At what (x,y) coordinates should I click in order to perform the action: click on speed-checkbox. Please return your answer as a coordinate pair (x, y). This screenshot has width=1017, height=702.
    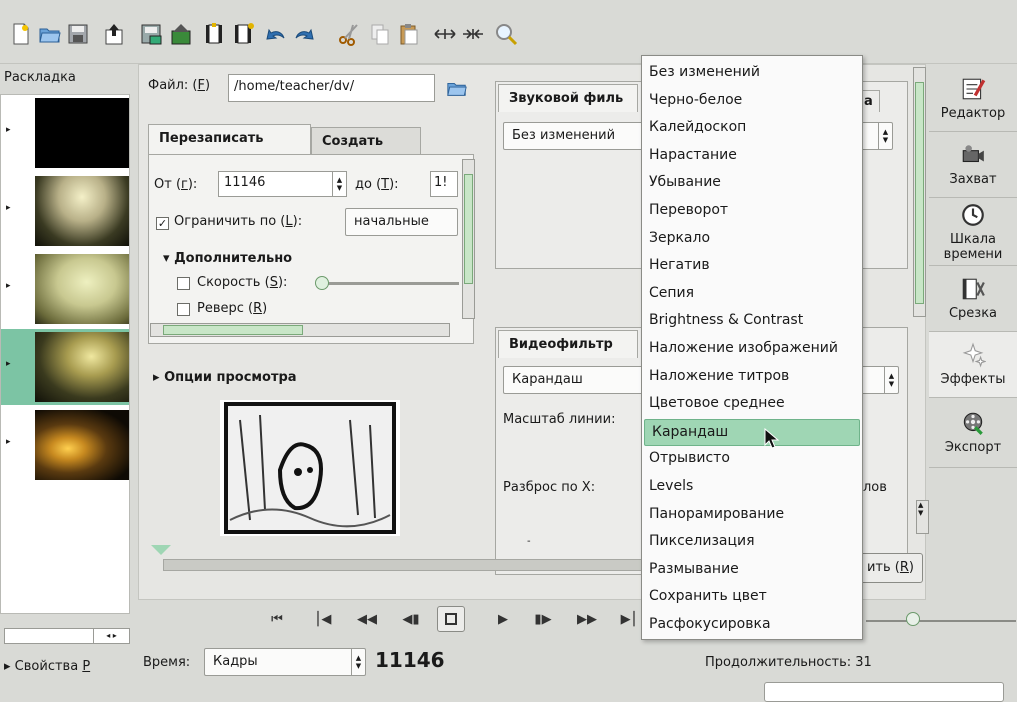
    Looking at the image, I should click on (183, 283).